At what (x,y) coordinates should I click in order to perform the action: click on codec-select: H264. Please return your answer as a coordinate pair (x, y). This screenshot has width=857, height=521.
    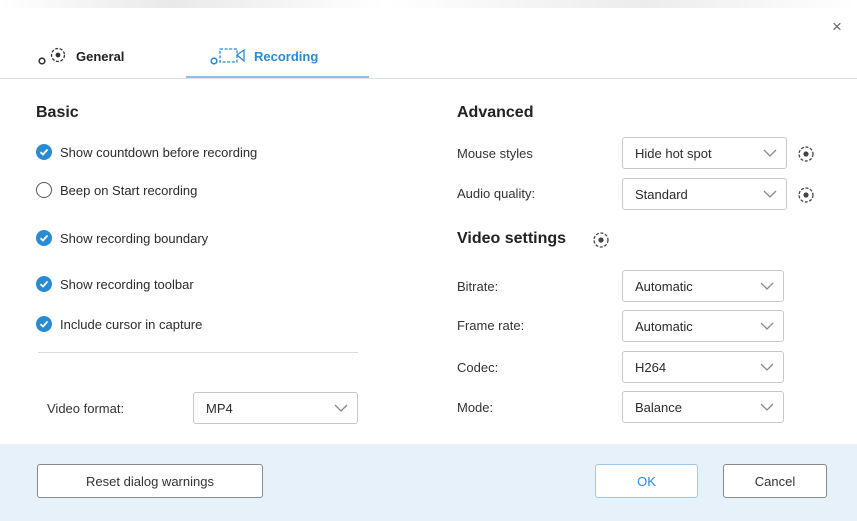
    Looking at the image, I should click on (703, 367).